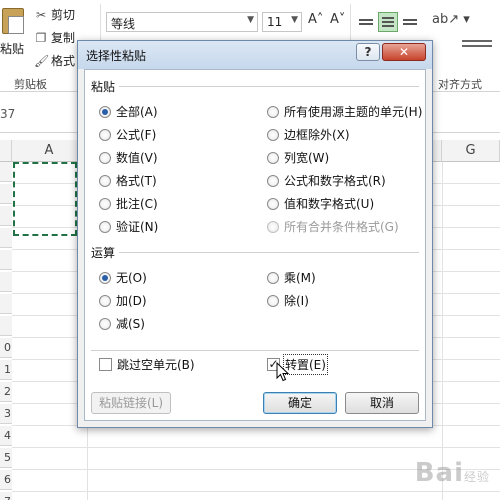 This screenshot has height=500, width=500. I want to click on paste-label: 粘贴, so click(12, 49).